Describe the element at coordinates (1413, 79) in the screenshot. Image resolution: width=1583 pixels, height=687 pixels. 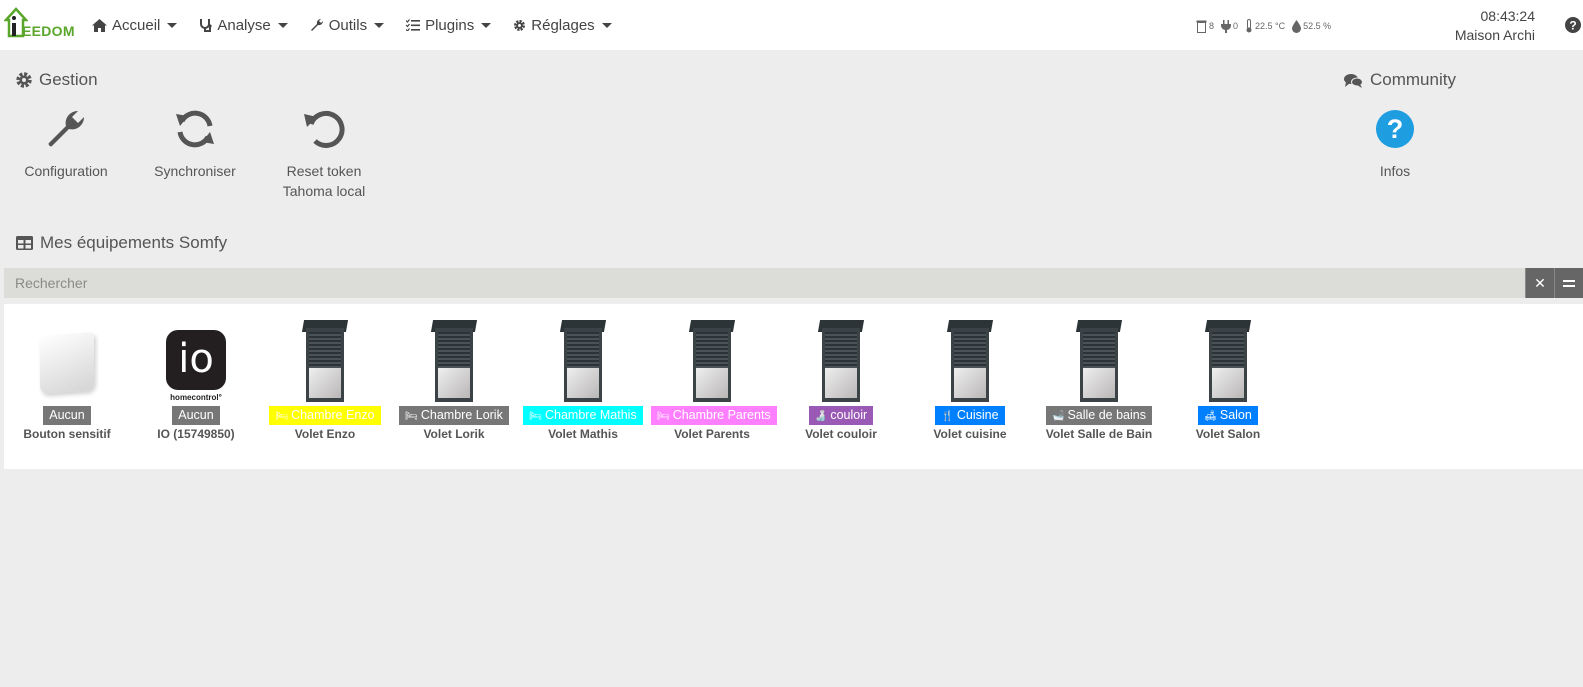
I see `community-title: Community` at that location.